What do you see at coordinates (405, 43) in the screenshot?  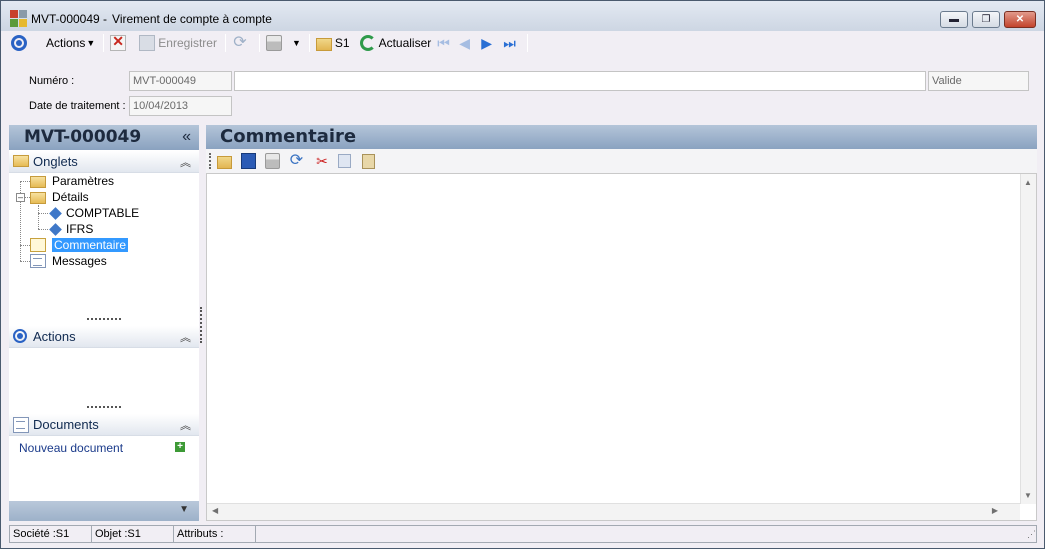 I see `refresh-label: Actualiser` at bounding box center [405, 43].